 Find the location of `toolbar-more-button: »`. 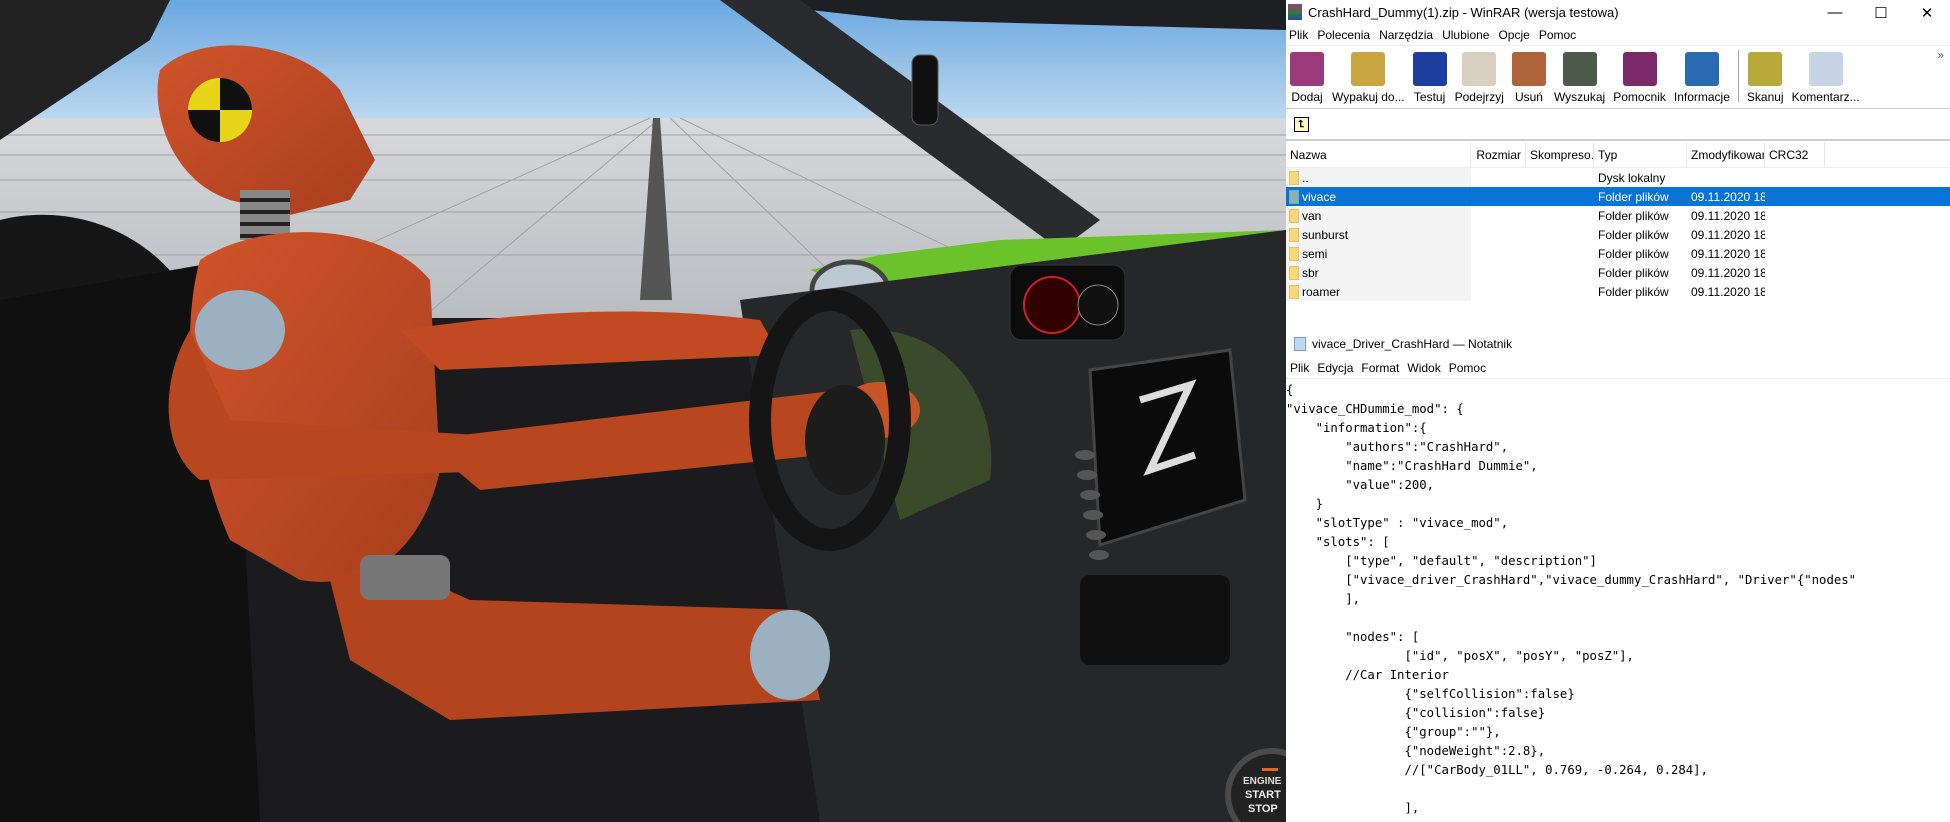

toolbar-more-button: » is located at coordinates (1940, 55).